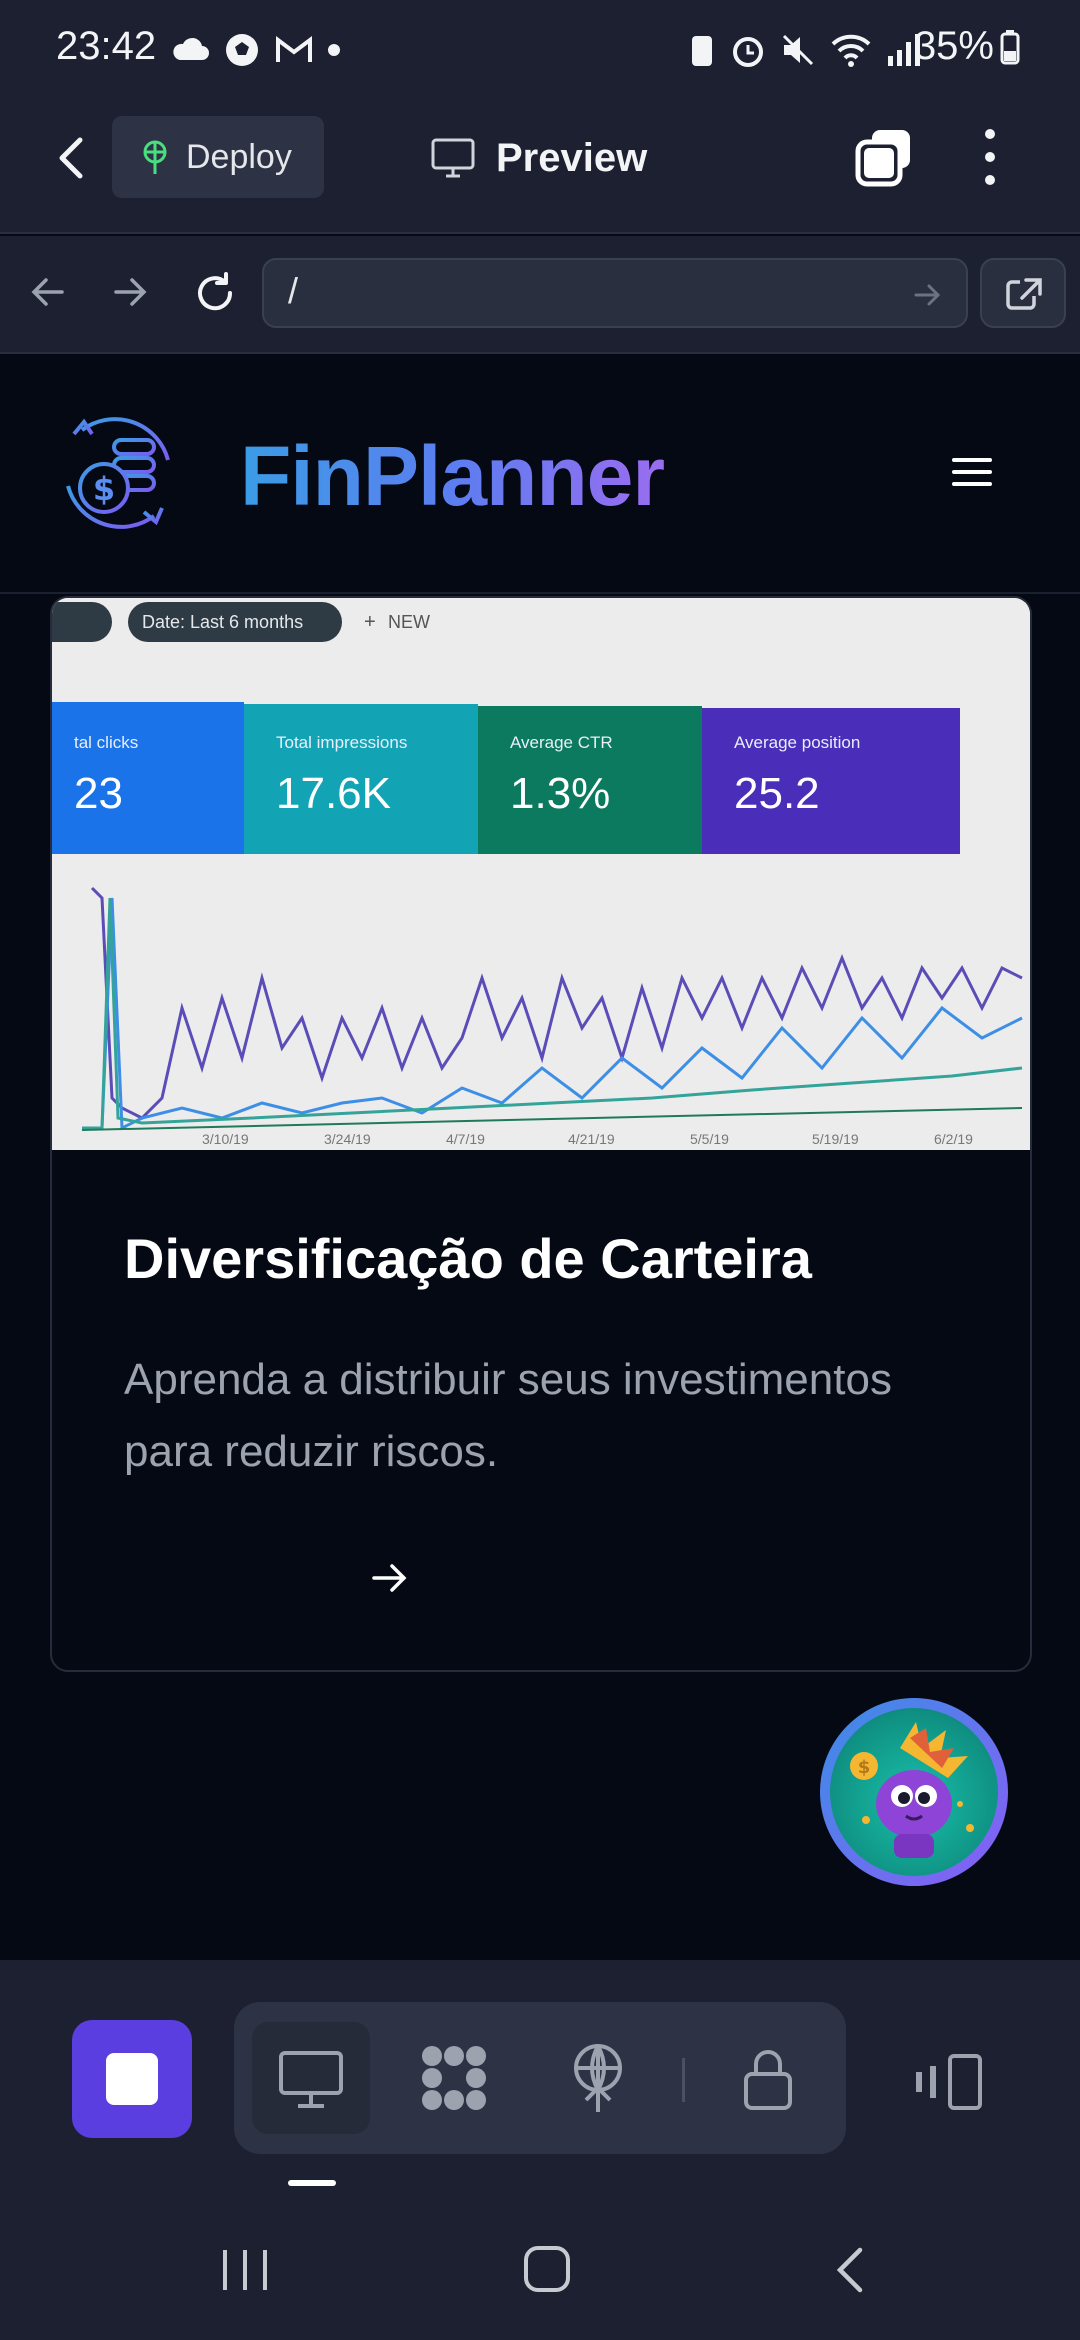 The height and width of the screenshot is (2340, 1080). I want to click on recents-icon, so click(245, 2270).